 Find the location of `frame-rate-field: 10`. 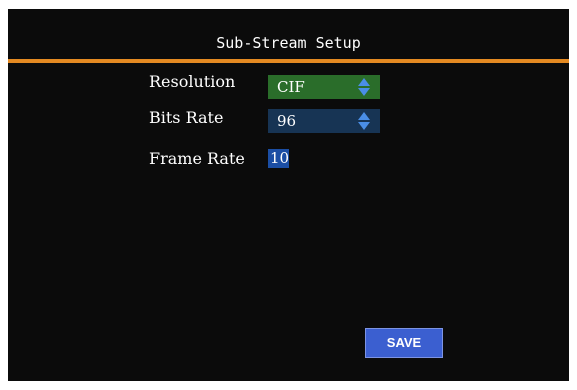

frame-rate-field: 10 is located at coordinates (278, 158).